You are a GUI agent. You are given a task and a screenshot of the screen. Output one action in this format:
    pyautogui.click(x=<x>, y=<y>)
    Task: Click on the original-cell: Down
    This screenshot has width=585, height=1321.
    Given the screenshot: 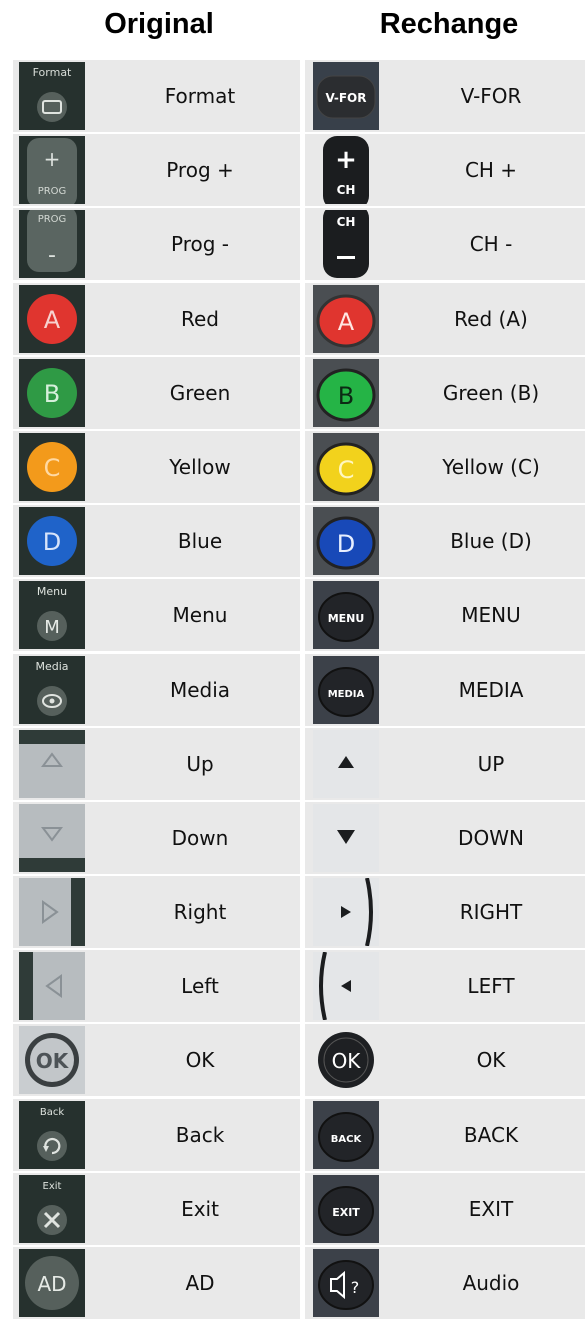 What is the action you would take?
    pyautogui.click(x=156, y=837)
    